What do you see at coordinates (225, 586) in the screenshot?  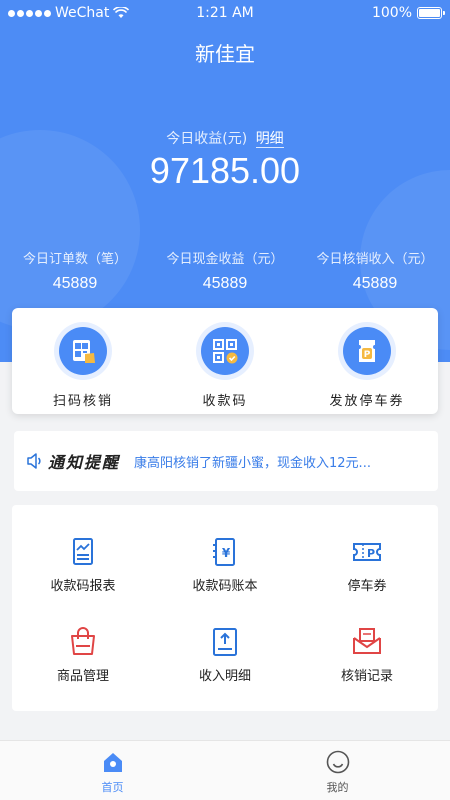 I see `menu-label: 收款码账本` at bounding box center [225, 586].